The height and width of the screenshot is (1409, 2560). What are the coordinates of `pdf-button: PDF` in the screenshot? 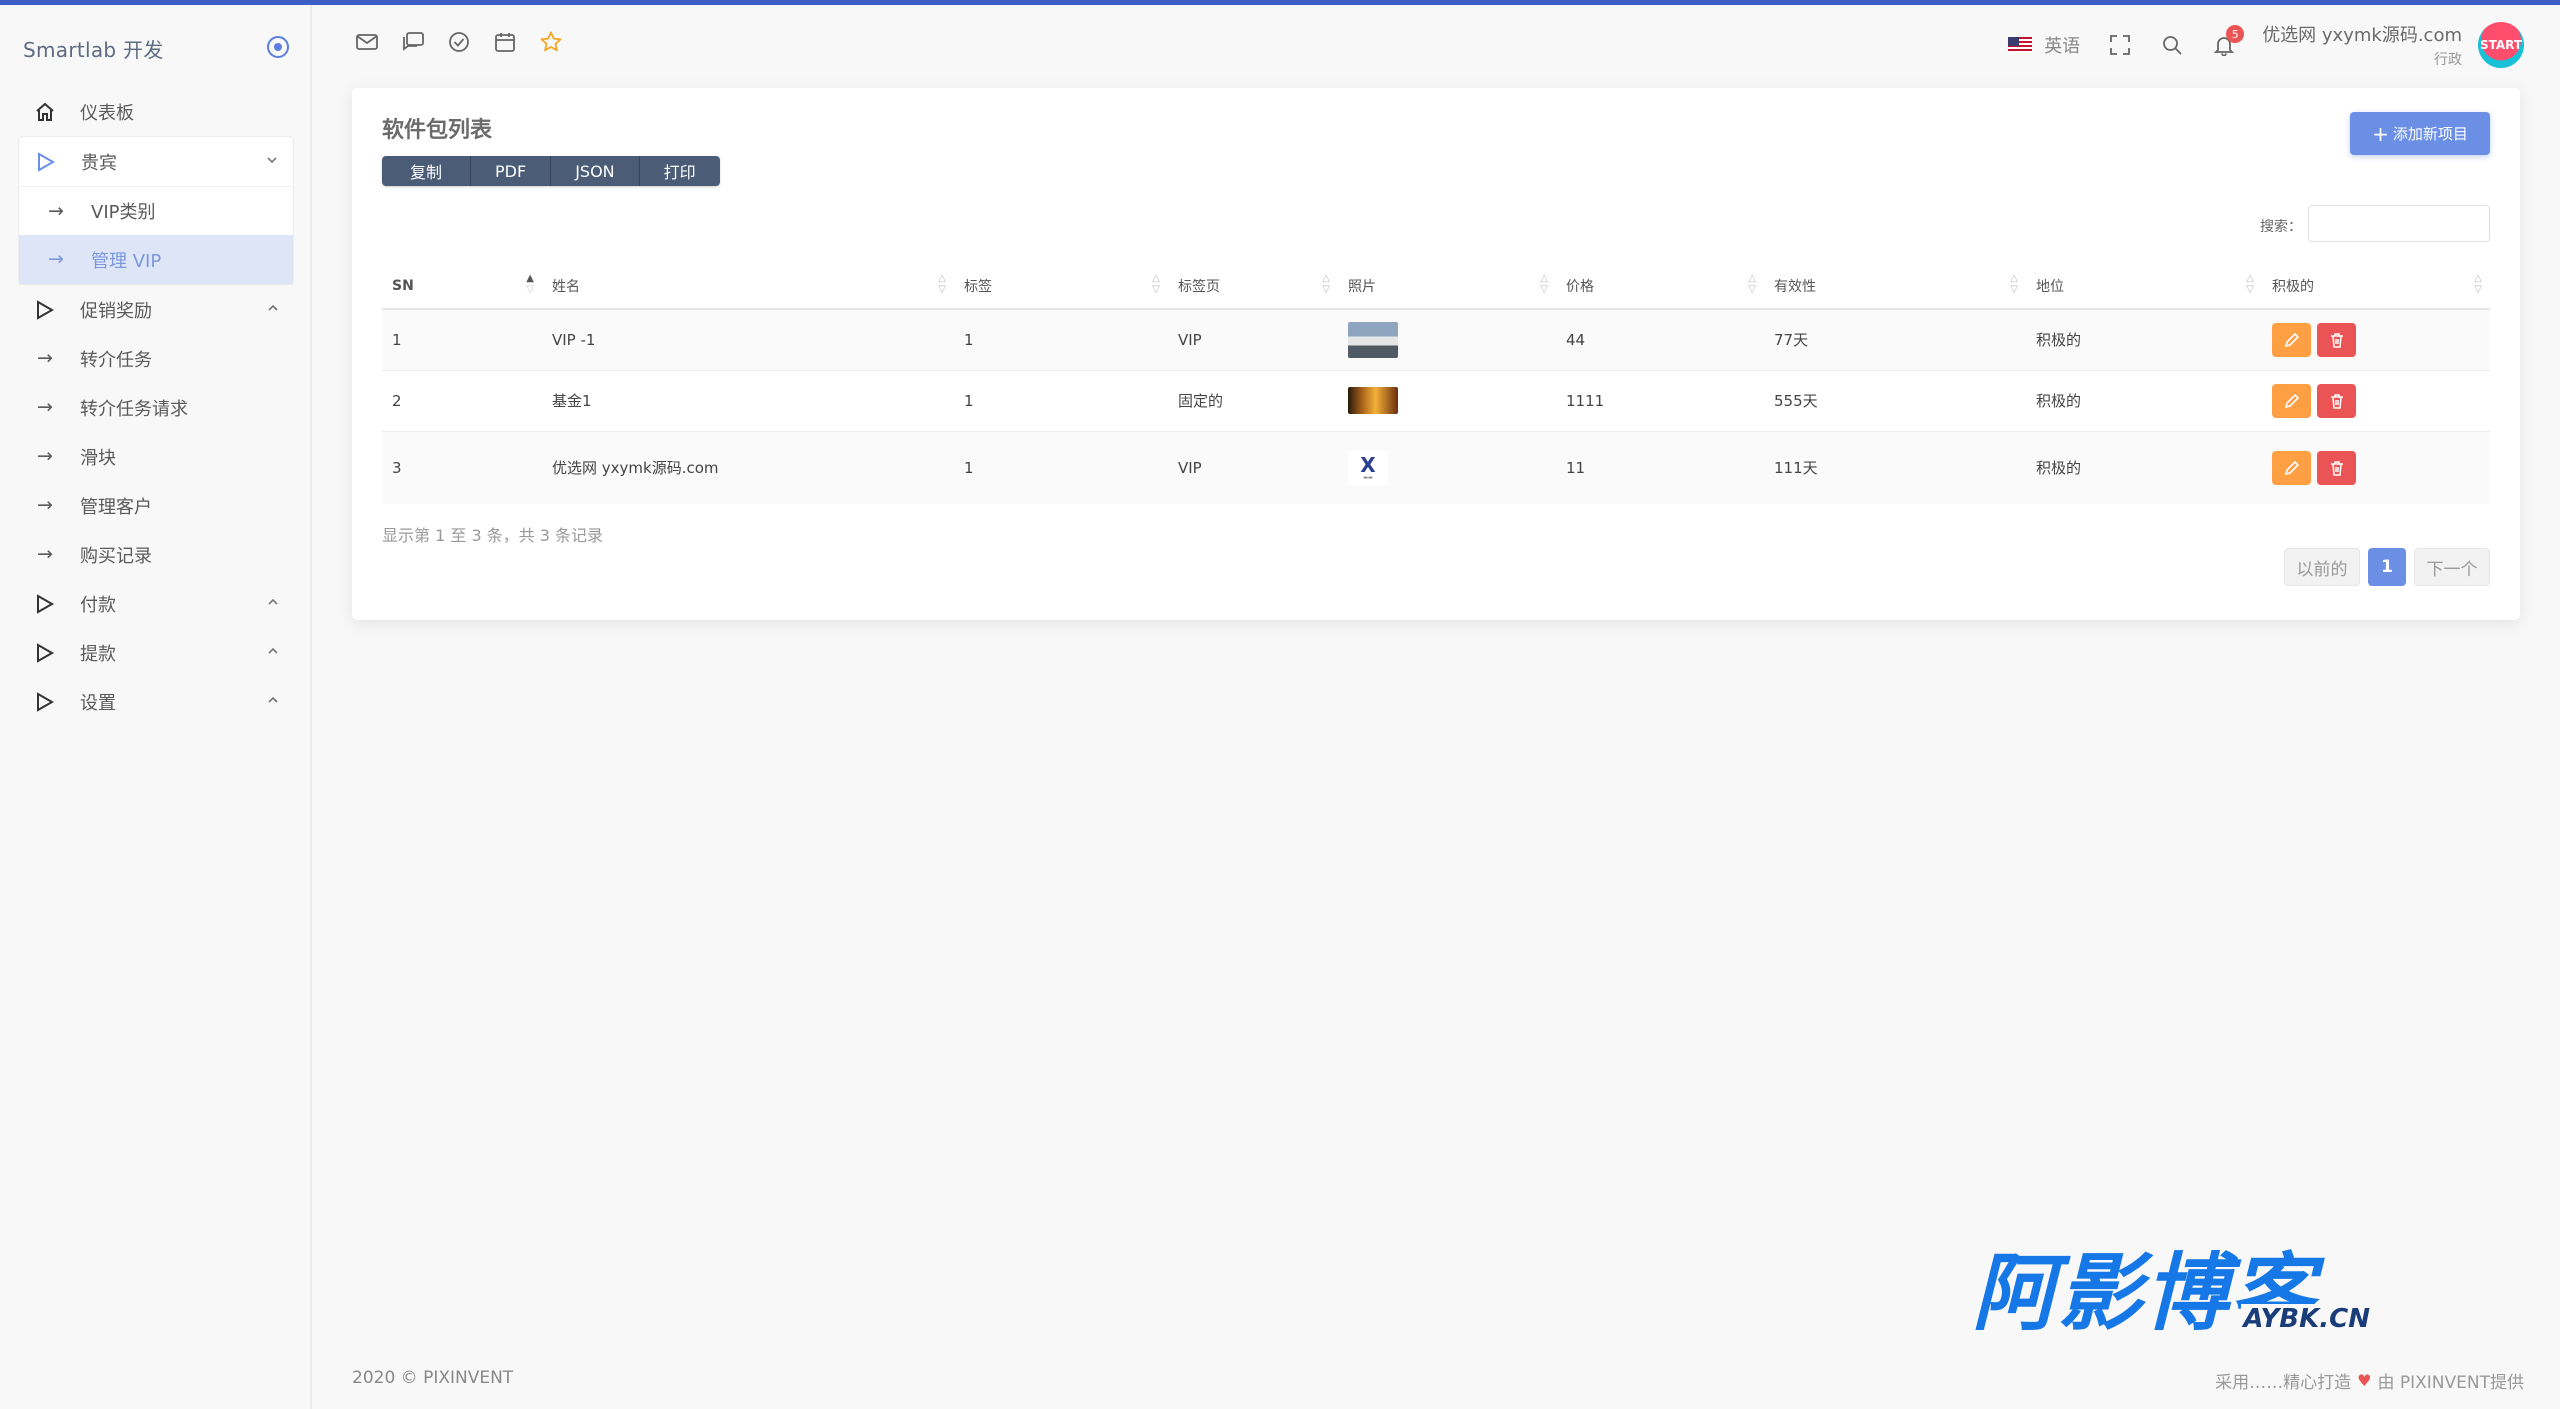 It's located at (511, 171).